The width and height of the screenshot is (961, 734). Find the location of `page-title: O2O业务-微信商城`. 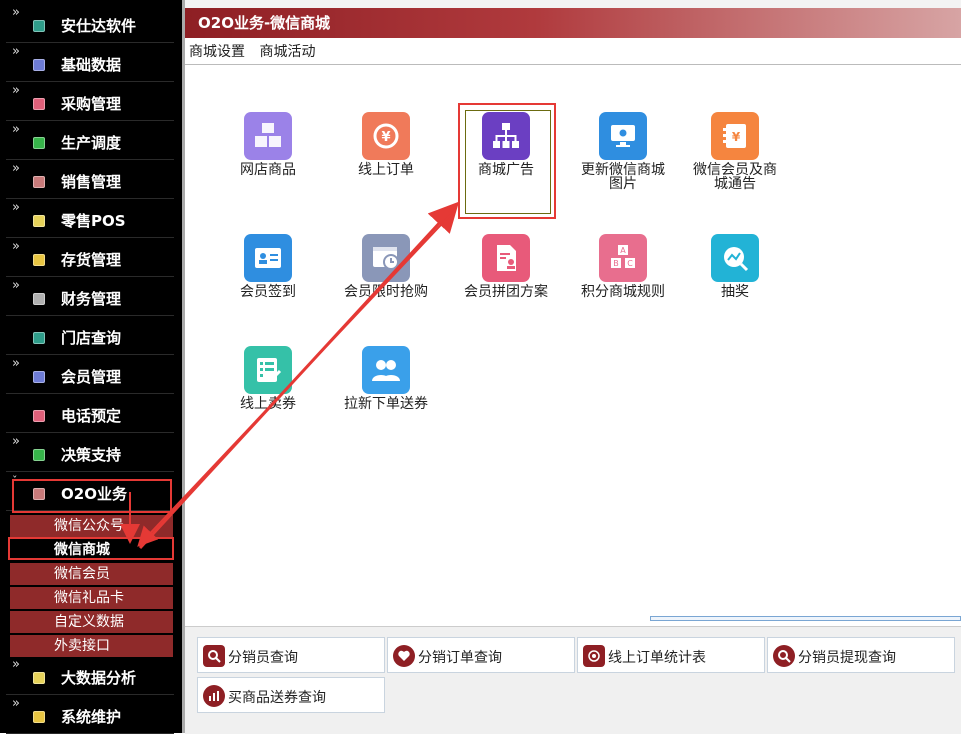

page-title: O2O业务-微信商城 is located at coordinates (573, 23).